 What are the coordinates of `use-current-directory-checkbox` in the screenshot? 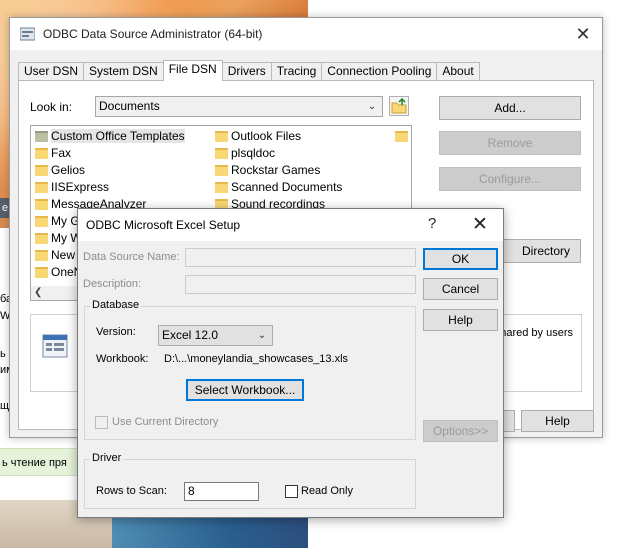 It's located at (101, 422).